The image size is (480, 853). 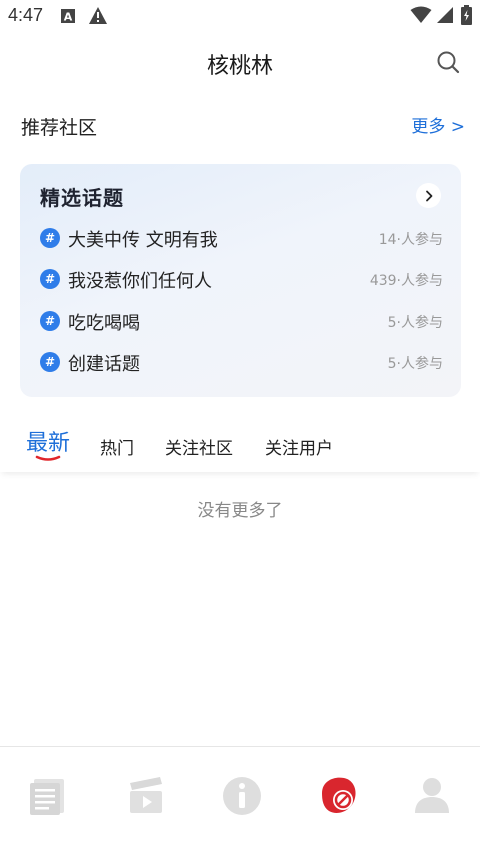 I want to click on status-time: 4:47, so click(x=26, y=15).